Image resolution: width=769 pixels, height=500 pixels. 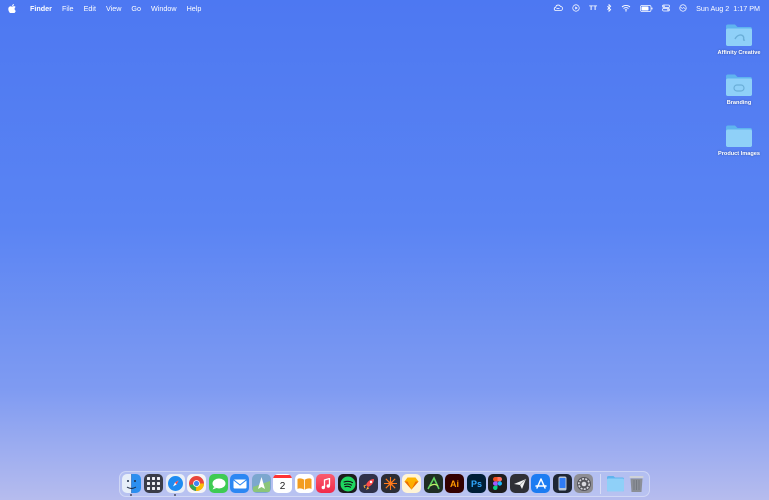 I want to click on bluetooth-icon, so click(x=609, y=8).